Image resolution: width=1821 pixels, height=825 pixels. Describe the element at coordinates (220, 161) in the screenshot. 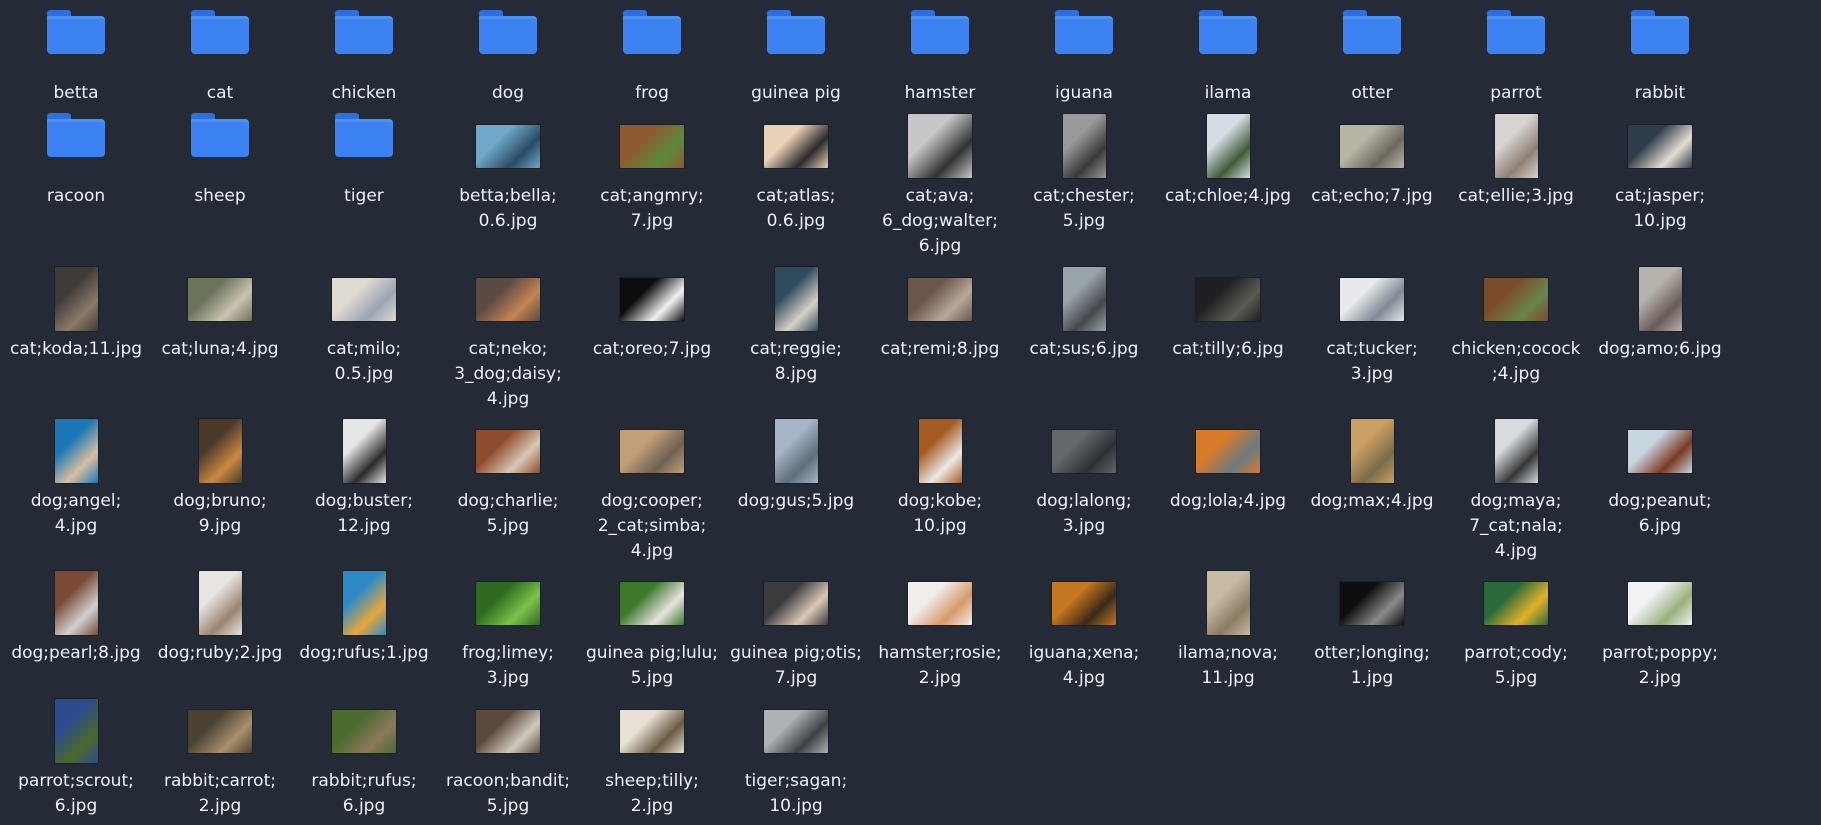

I see `folder-item: sheep` at that location.